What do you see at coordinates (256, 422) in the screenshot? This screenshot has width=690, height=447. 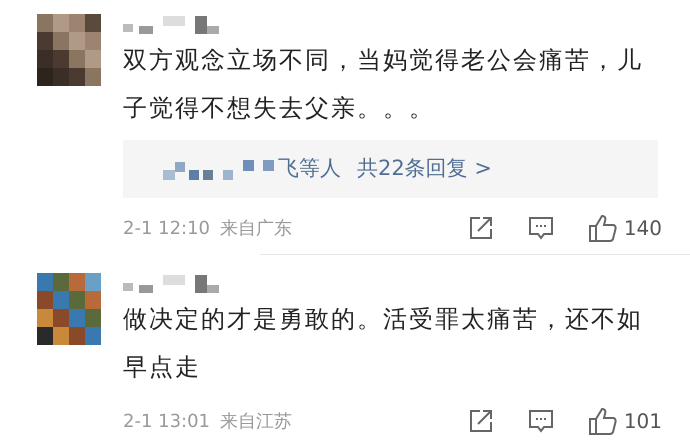 I see `comment-location: 来自江苏` at bounding box center [256, 422].